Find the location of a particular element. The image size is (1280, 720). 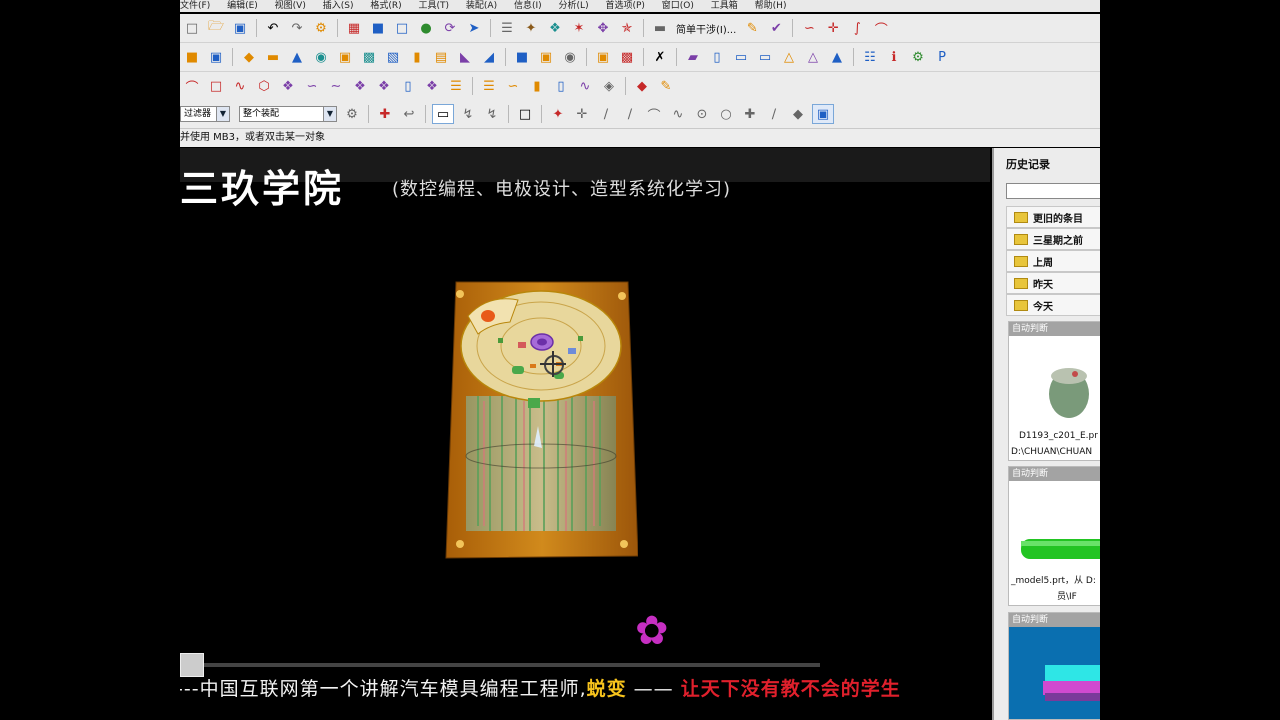

center-snap-icon: ⊙ is located at coordinates (702, 114).